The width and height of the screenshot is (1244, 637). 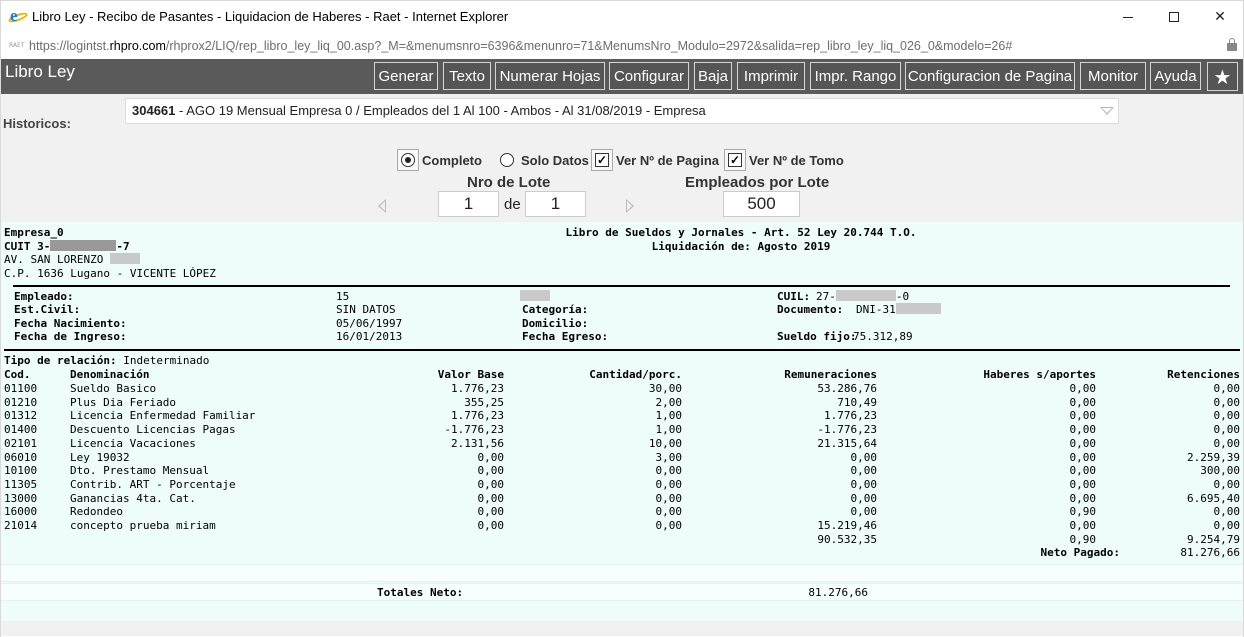 What do you see at coordinates (468, 204) in the screenshot?
I see `lote-from-input: 1` at bounding box center [468, 204].